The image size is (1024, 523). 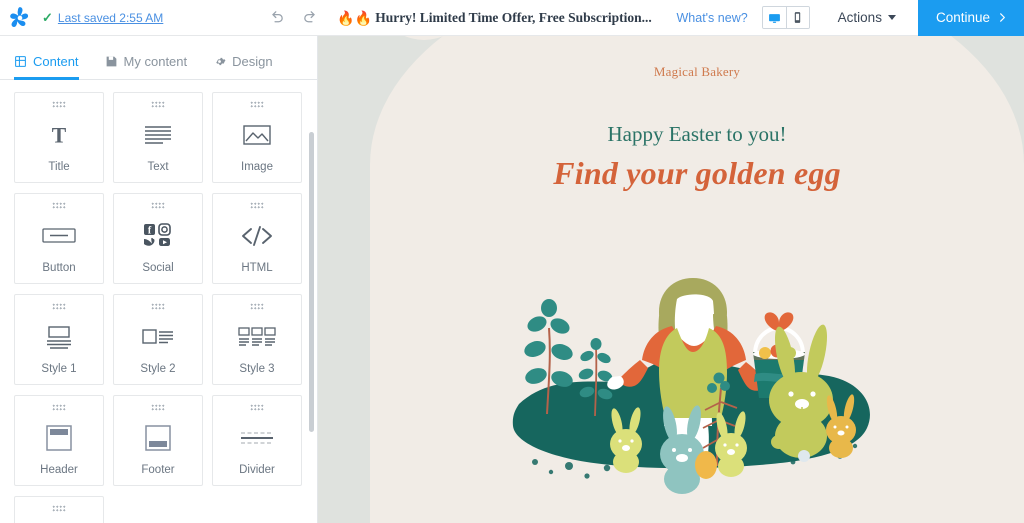 I want to click on block-card-style-1-label: Style 1, so click(x=59, y=369).